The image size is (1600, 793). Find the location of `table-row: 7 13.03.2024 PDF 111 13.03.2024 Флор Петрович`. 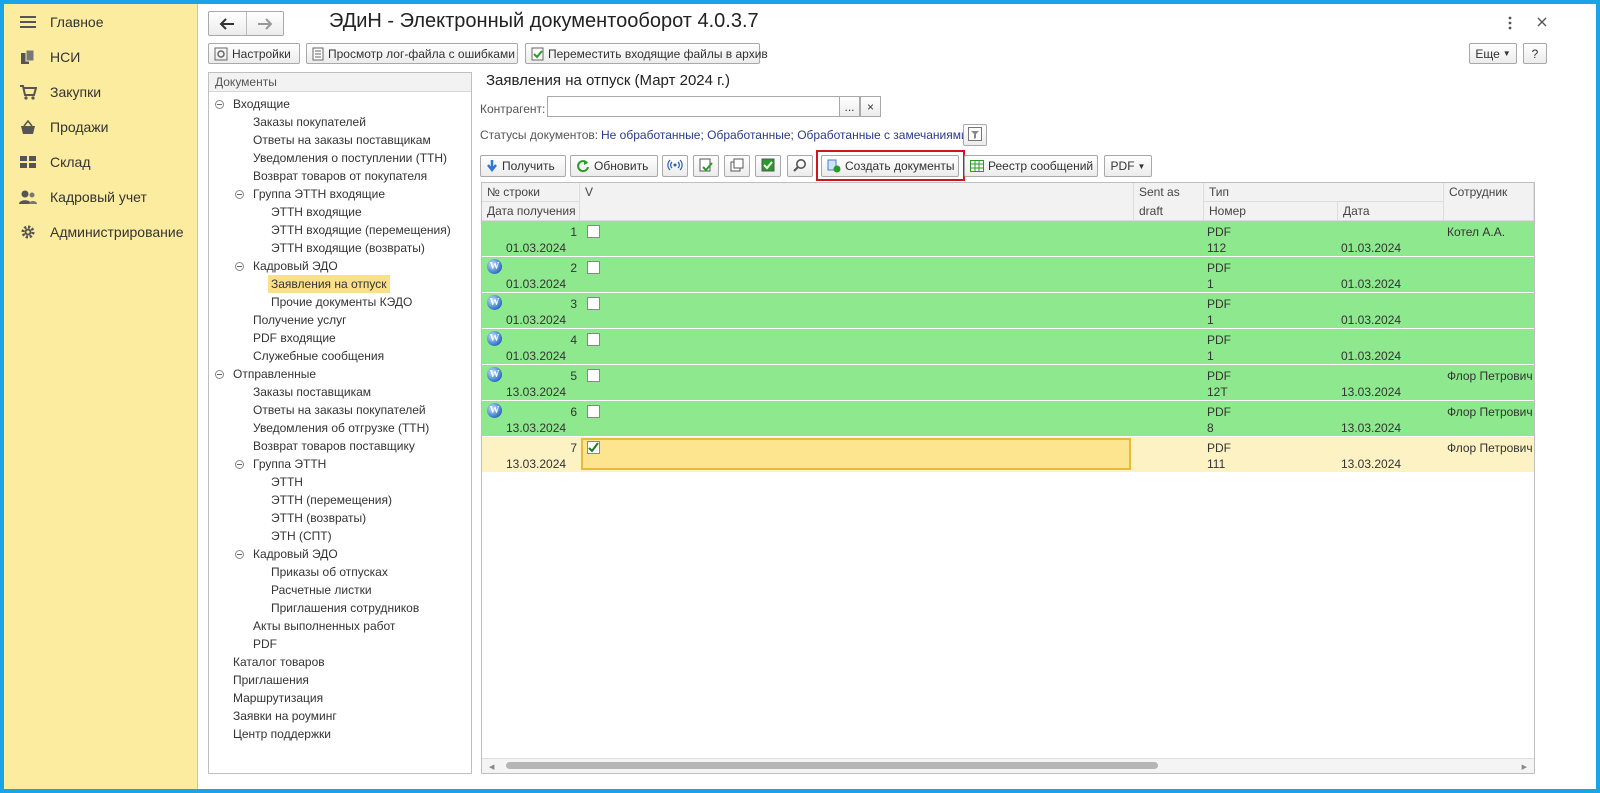

table-row: 7 13.03.2024 PDF 111 13.03.2024 Флор Петрович is located at coordinates (1008, 455).